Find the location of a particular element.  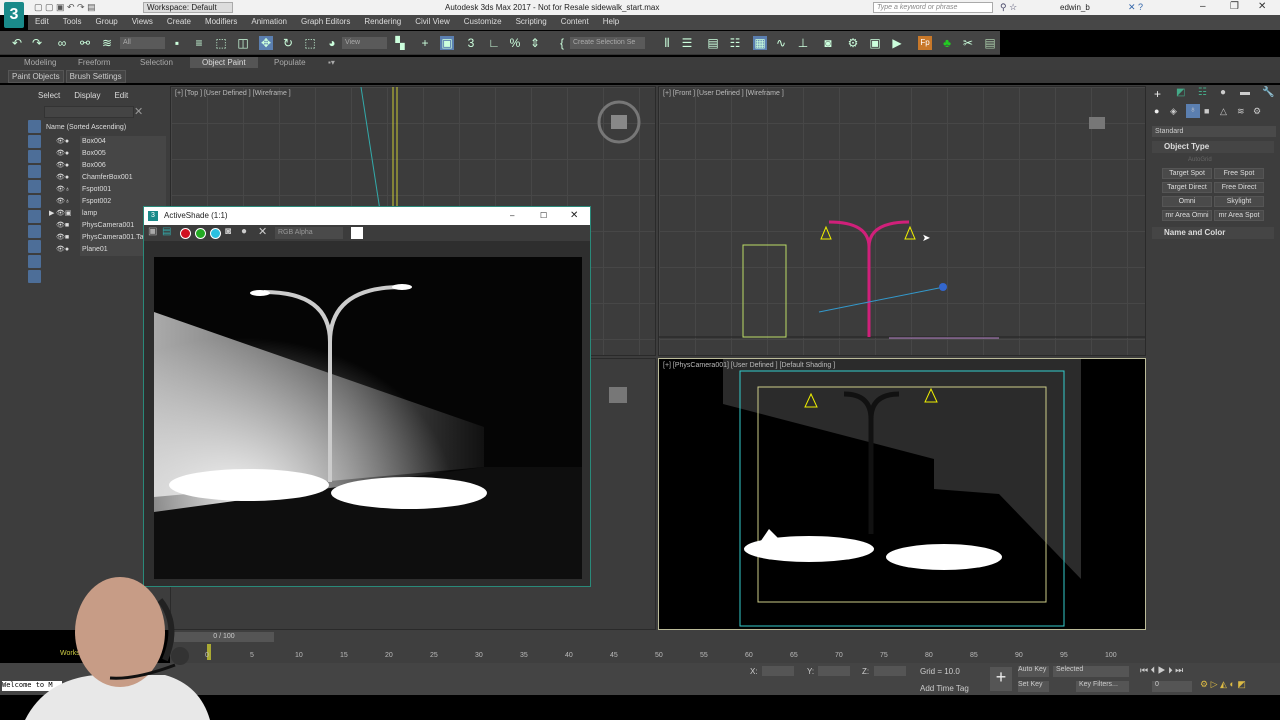

select-object-icon: ▪ is located at coordinates (177, 43).